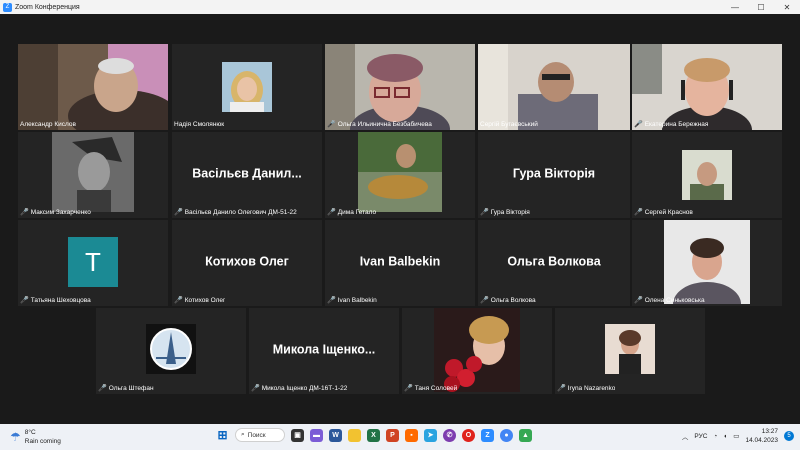 This screenshot has height=450, width=800. Describe the element at coordinates (93, 87) in the screenshot. I see `participant-tile: Александр Кислов` at that location.